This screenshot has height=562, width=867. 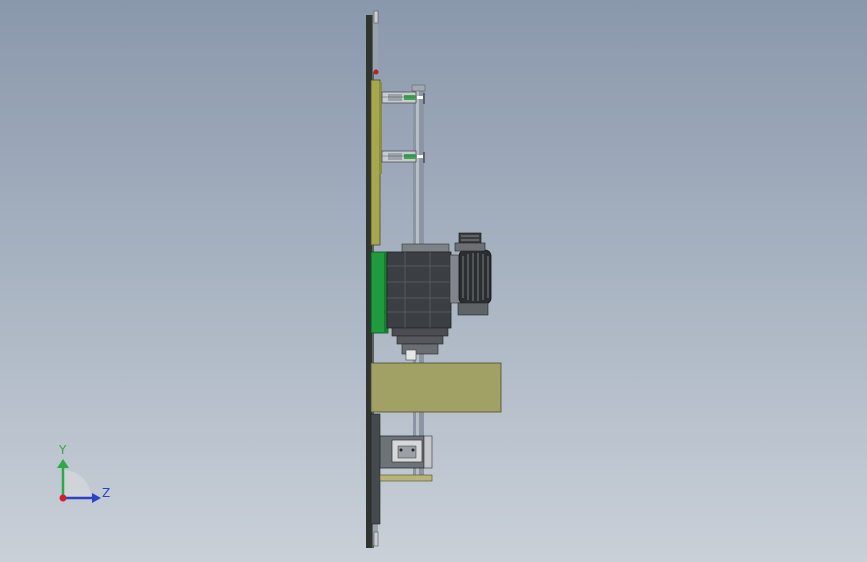 I want to click on triad-z-label: Z, so click(x=106, y=493).